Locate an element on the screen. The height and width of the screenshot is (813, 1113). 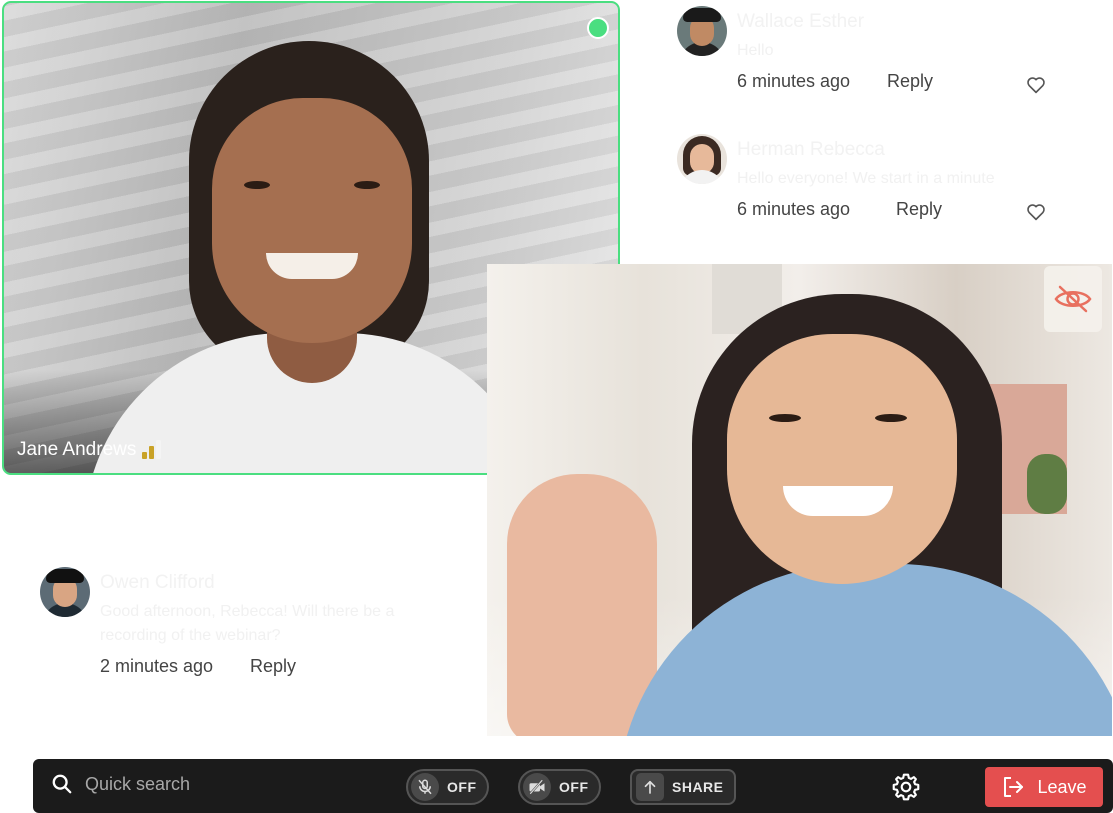
meeting-toolbar: OFF OFF SHARE Lea is located at coordinates (573, 786).